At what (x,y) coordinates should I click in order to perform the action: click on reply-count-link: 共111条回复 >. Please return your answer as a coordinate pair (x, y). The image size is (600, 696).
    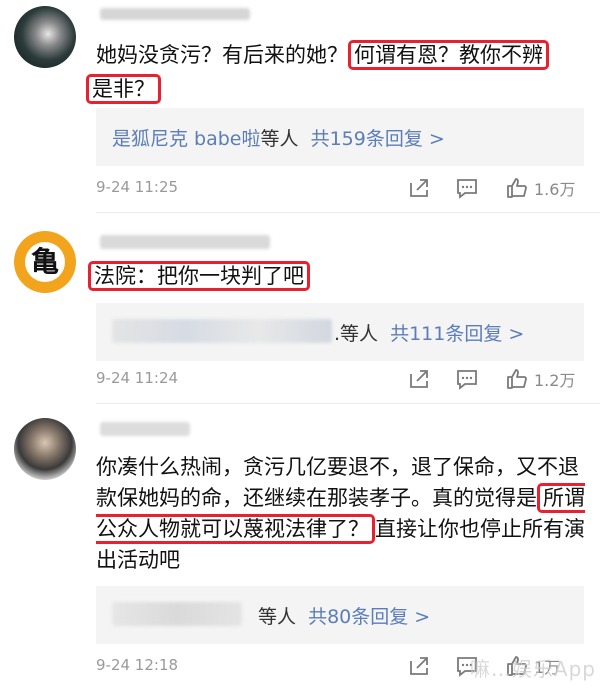
    Looking at the image, I should click on (457, 334).